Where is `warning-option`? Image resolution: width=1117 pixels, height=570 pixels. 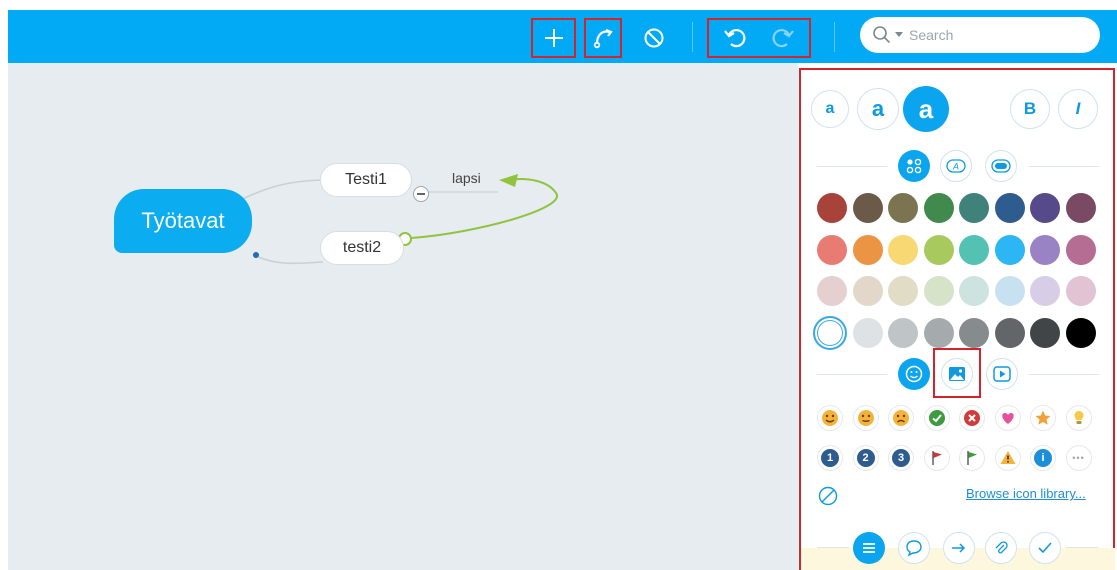
warning-option is located at coordinates (1007, 458).